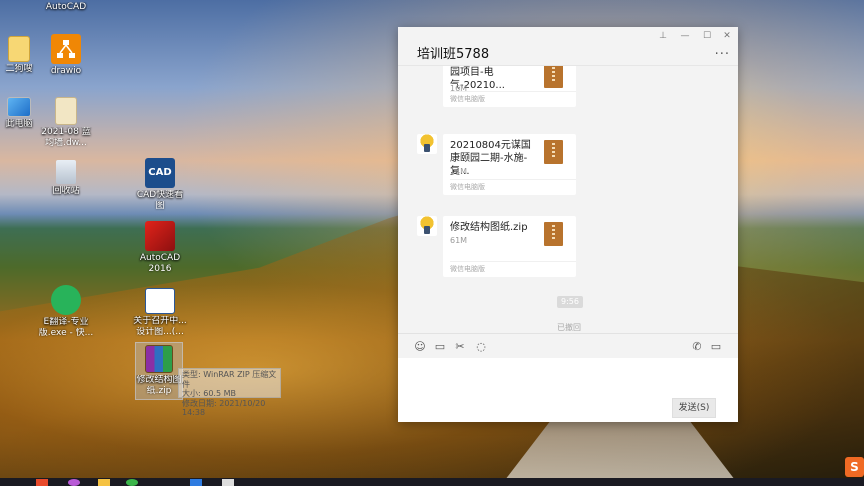 This screenshot has height=486, width=864. Describe the element at coordinates (160, 301) in the screenshot. I see `word-document-icon` at that location.